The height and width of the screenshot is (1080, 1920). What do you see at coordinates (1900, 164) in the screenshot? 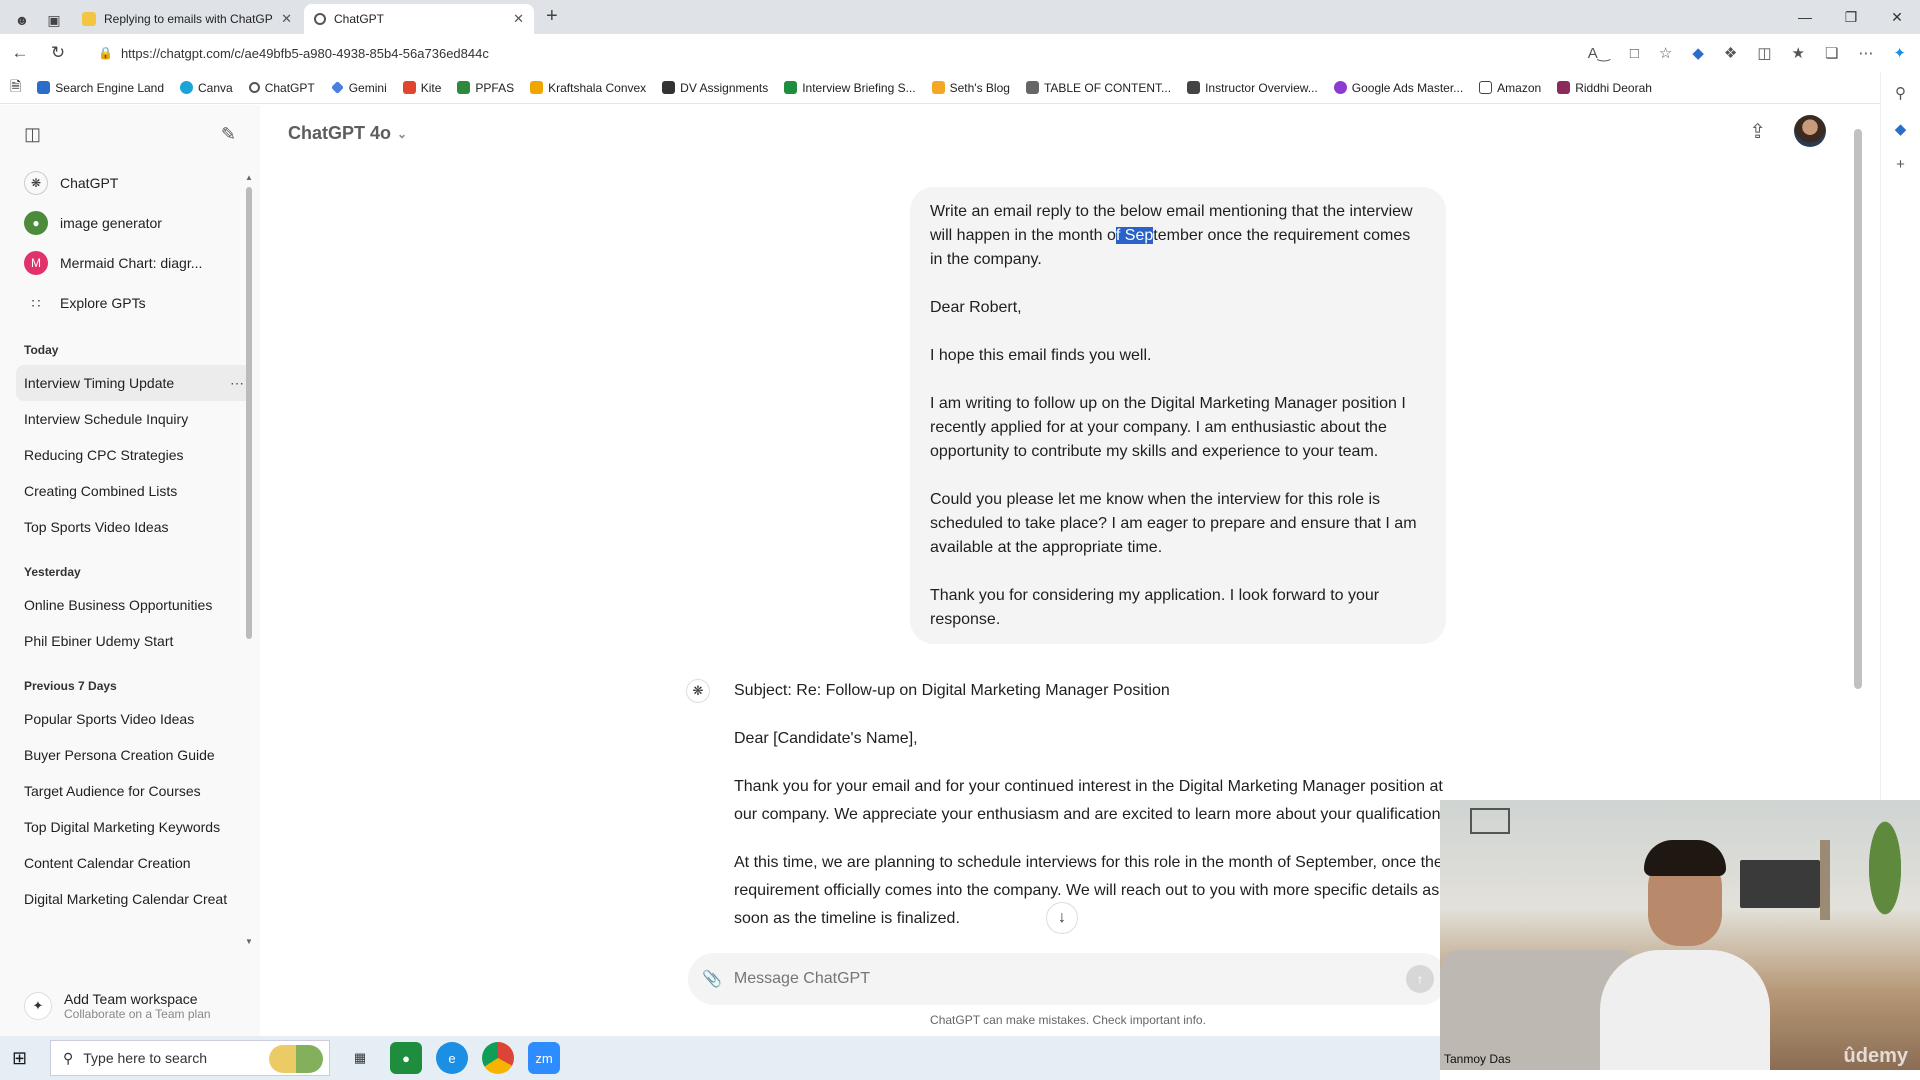
I see `sidebar-add-icon: +` at bounding box center [1900, 164].